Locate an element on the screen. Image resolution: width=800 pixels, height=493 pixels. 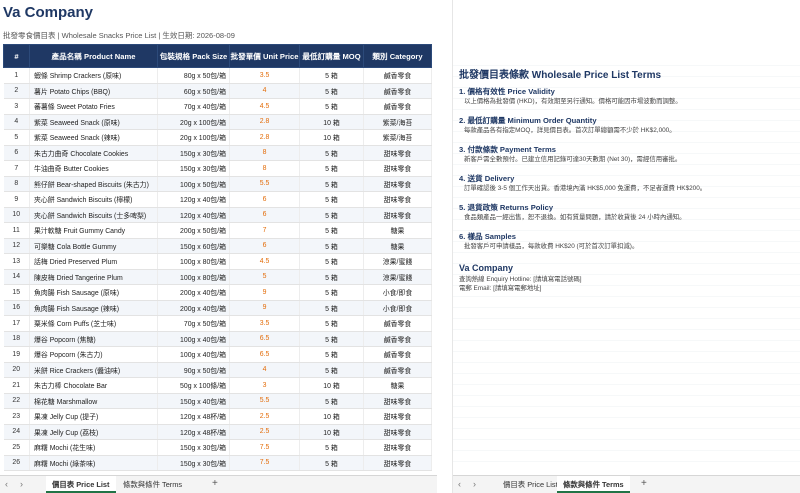
cell-product-name: 夾心餅 Sandwich Biscuits (士多啤梨) is located at coordinates (93, 215).